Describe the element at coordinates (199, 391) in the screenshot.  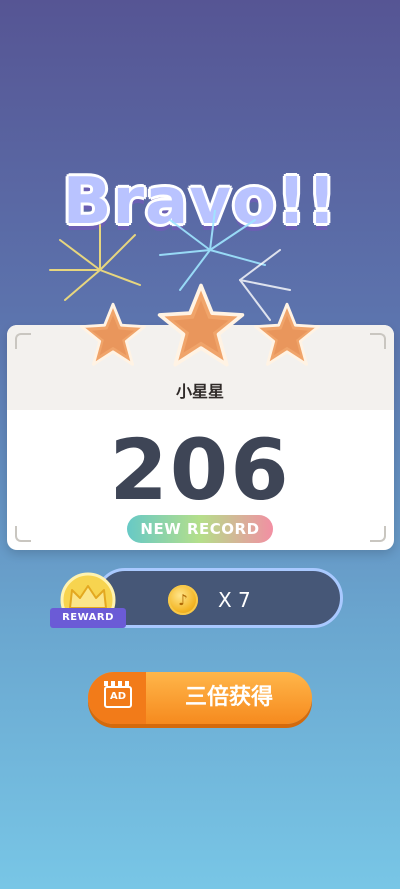
I see `star-rank-label: 小星星` at that location.